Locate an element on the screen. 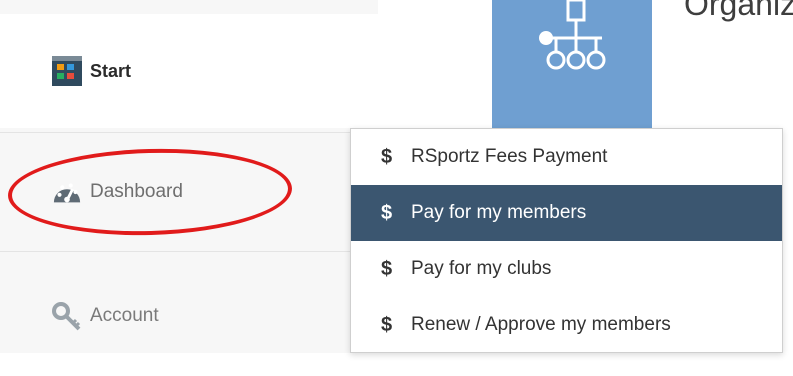 The image size is (793, 376). org-chart-icon is located at coordinates (574, 40).